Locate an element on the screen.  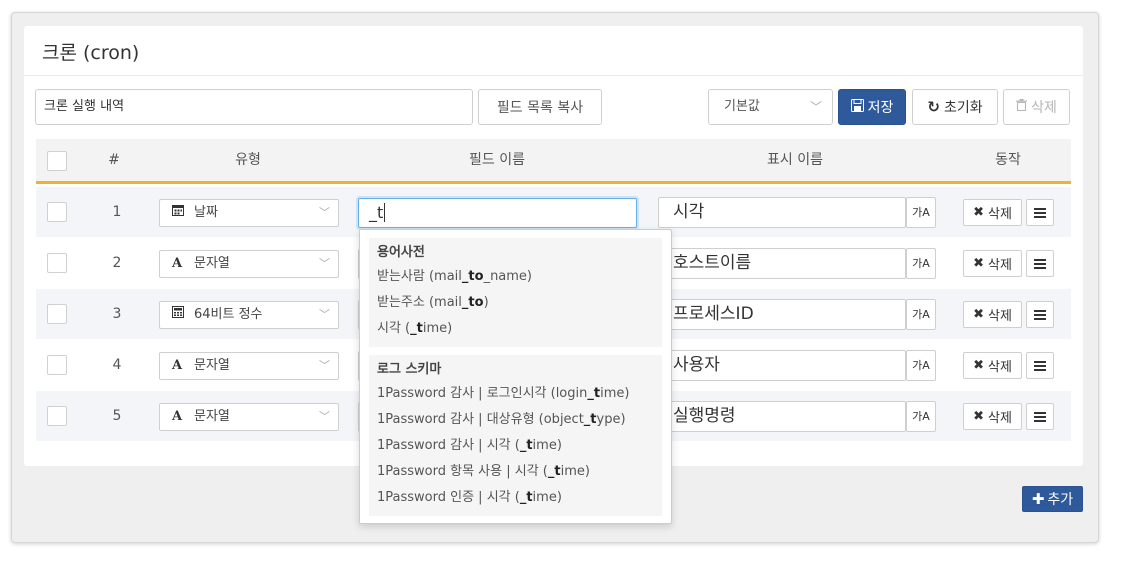
table-header: # 유형 필드 이름 표시 이름 동작 is located at coordinates (553, 161).